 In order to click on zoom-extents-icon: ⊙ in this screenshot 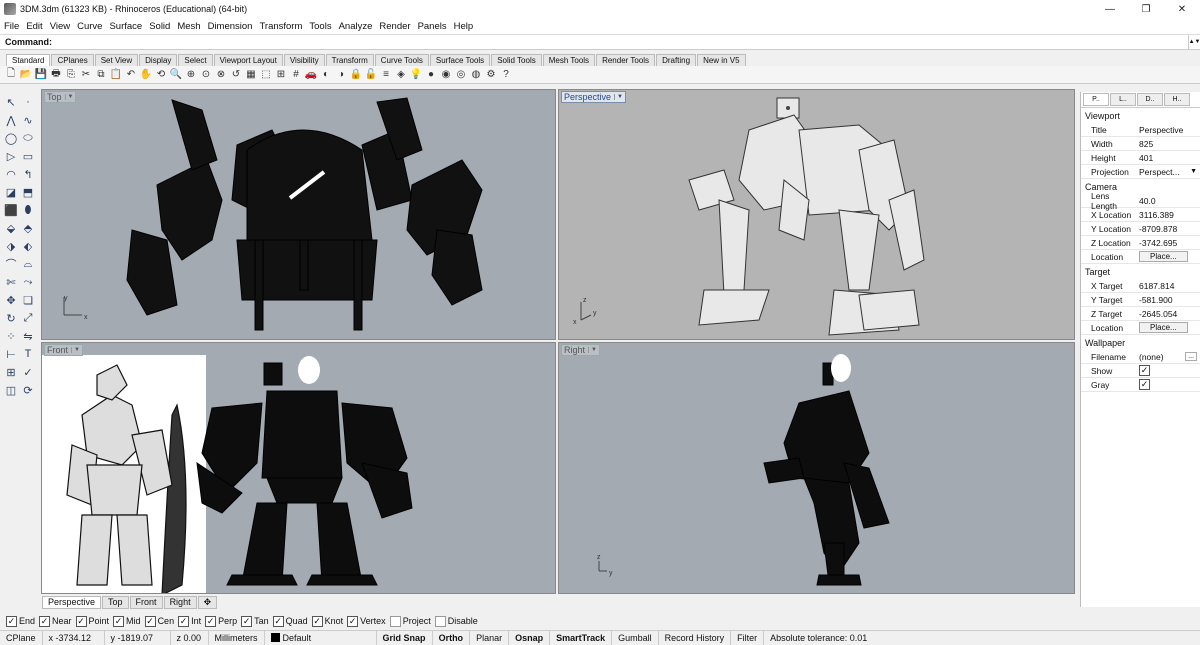, I will do `click(206, 75)`.